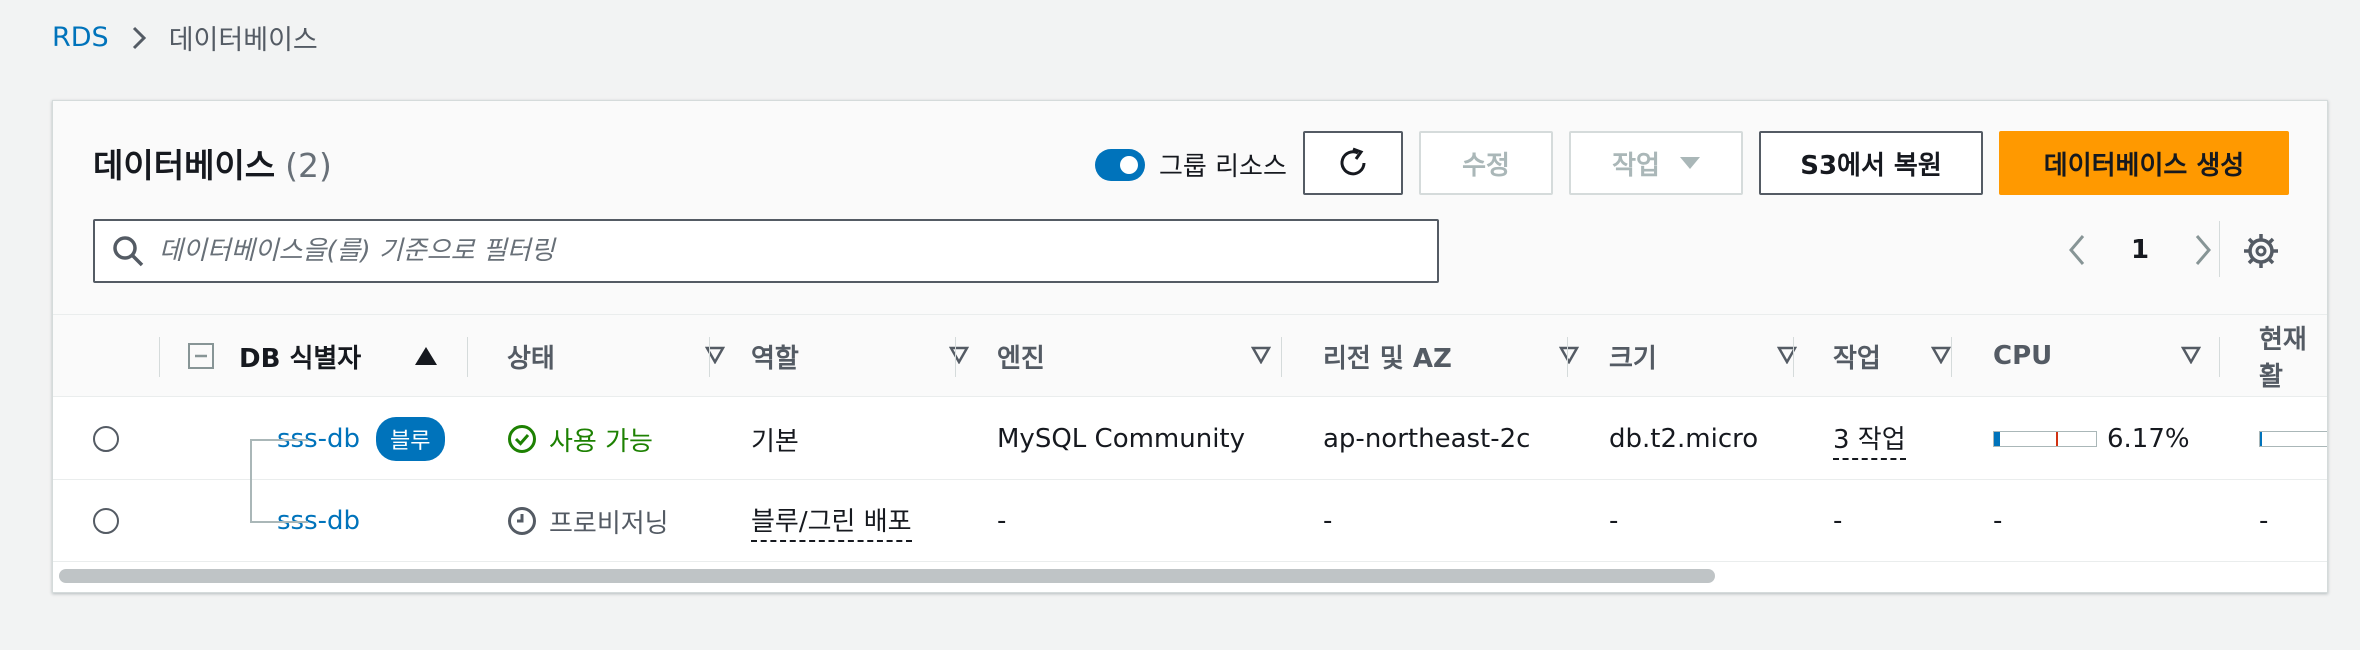 The height and width of the screenshot is (650, 2360). What do you see at coordinates (1998, 521) in the screenshot?
I see `cpu-value: -` at bounding box center [1998, 521].